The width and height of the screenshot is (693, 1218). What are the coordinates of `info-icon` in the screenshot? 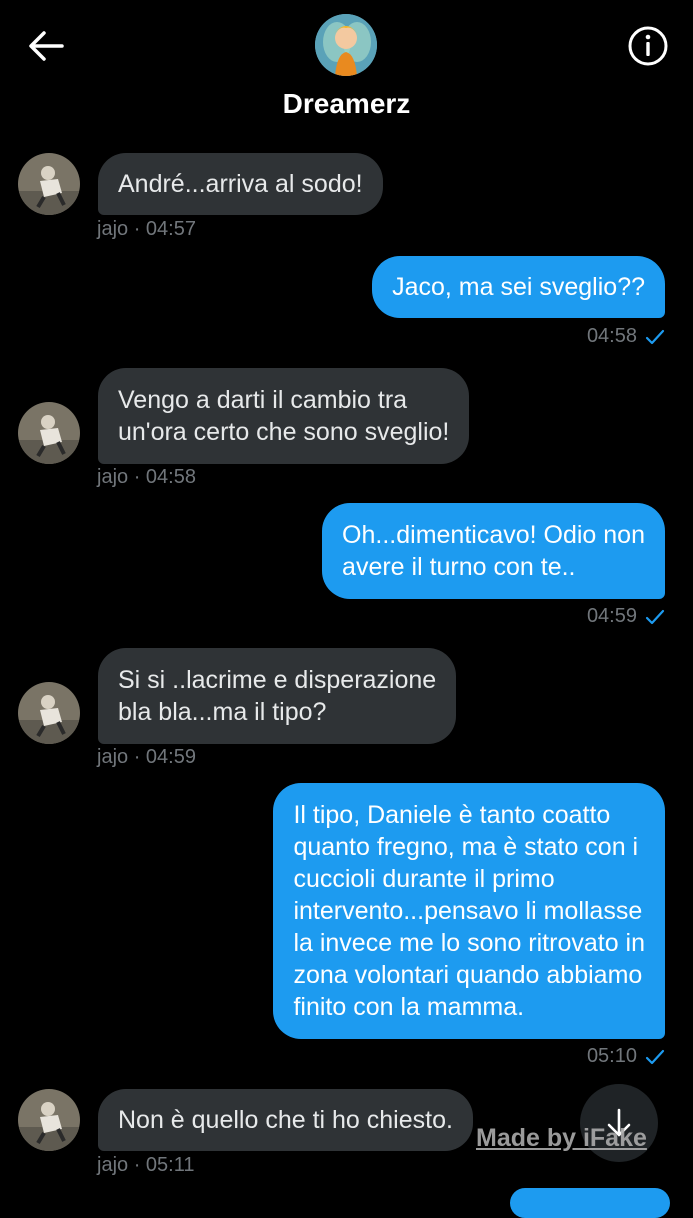 It's located at (648, 46).